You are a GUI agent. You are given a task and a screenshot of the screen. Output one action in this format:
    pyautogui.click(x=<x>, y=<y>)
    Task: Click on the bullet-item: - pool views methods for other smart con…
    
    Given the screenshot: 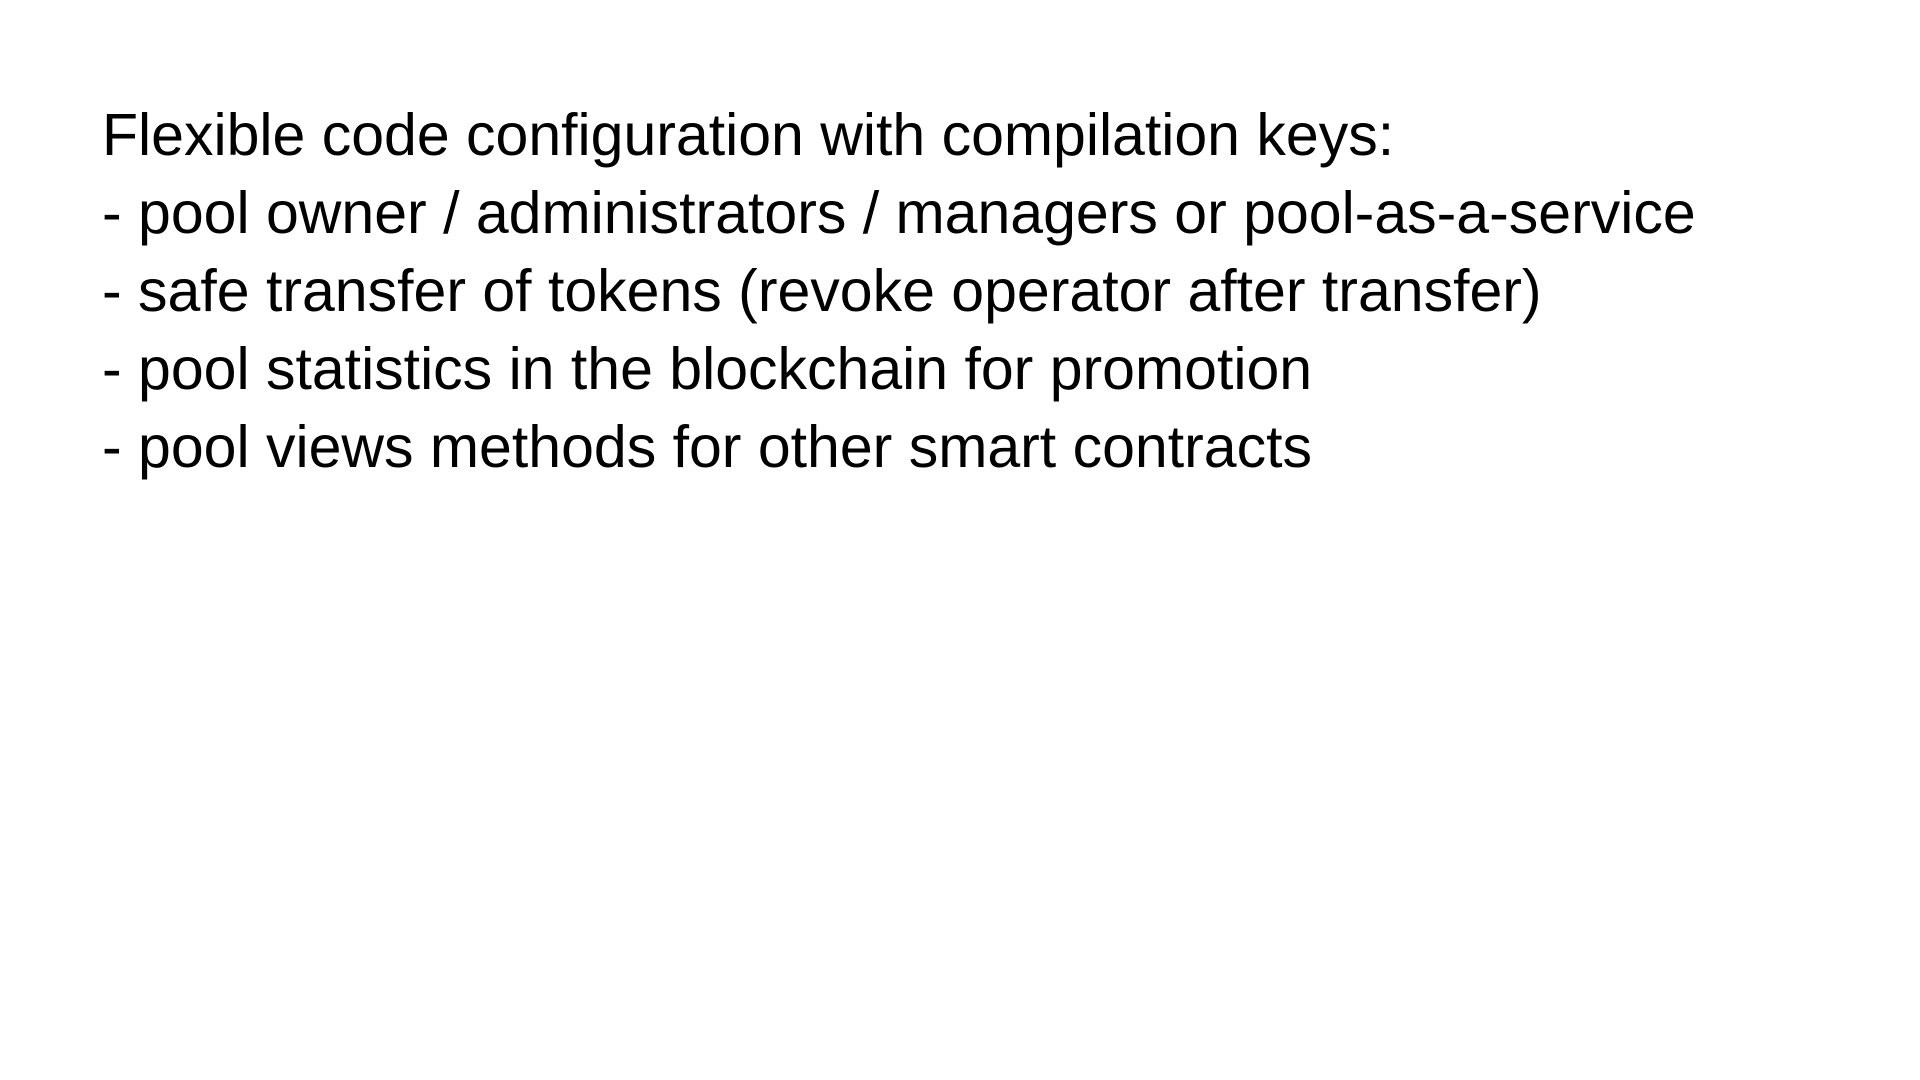 What is the action you would take?
    pyautogui.click(x=707, y=447)
    